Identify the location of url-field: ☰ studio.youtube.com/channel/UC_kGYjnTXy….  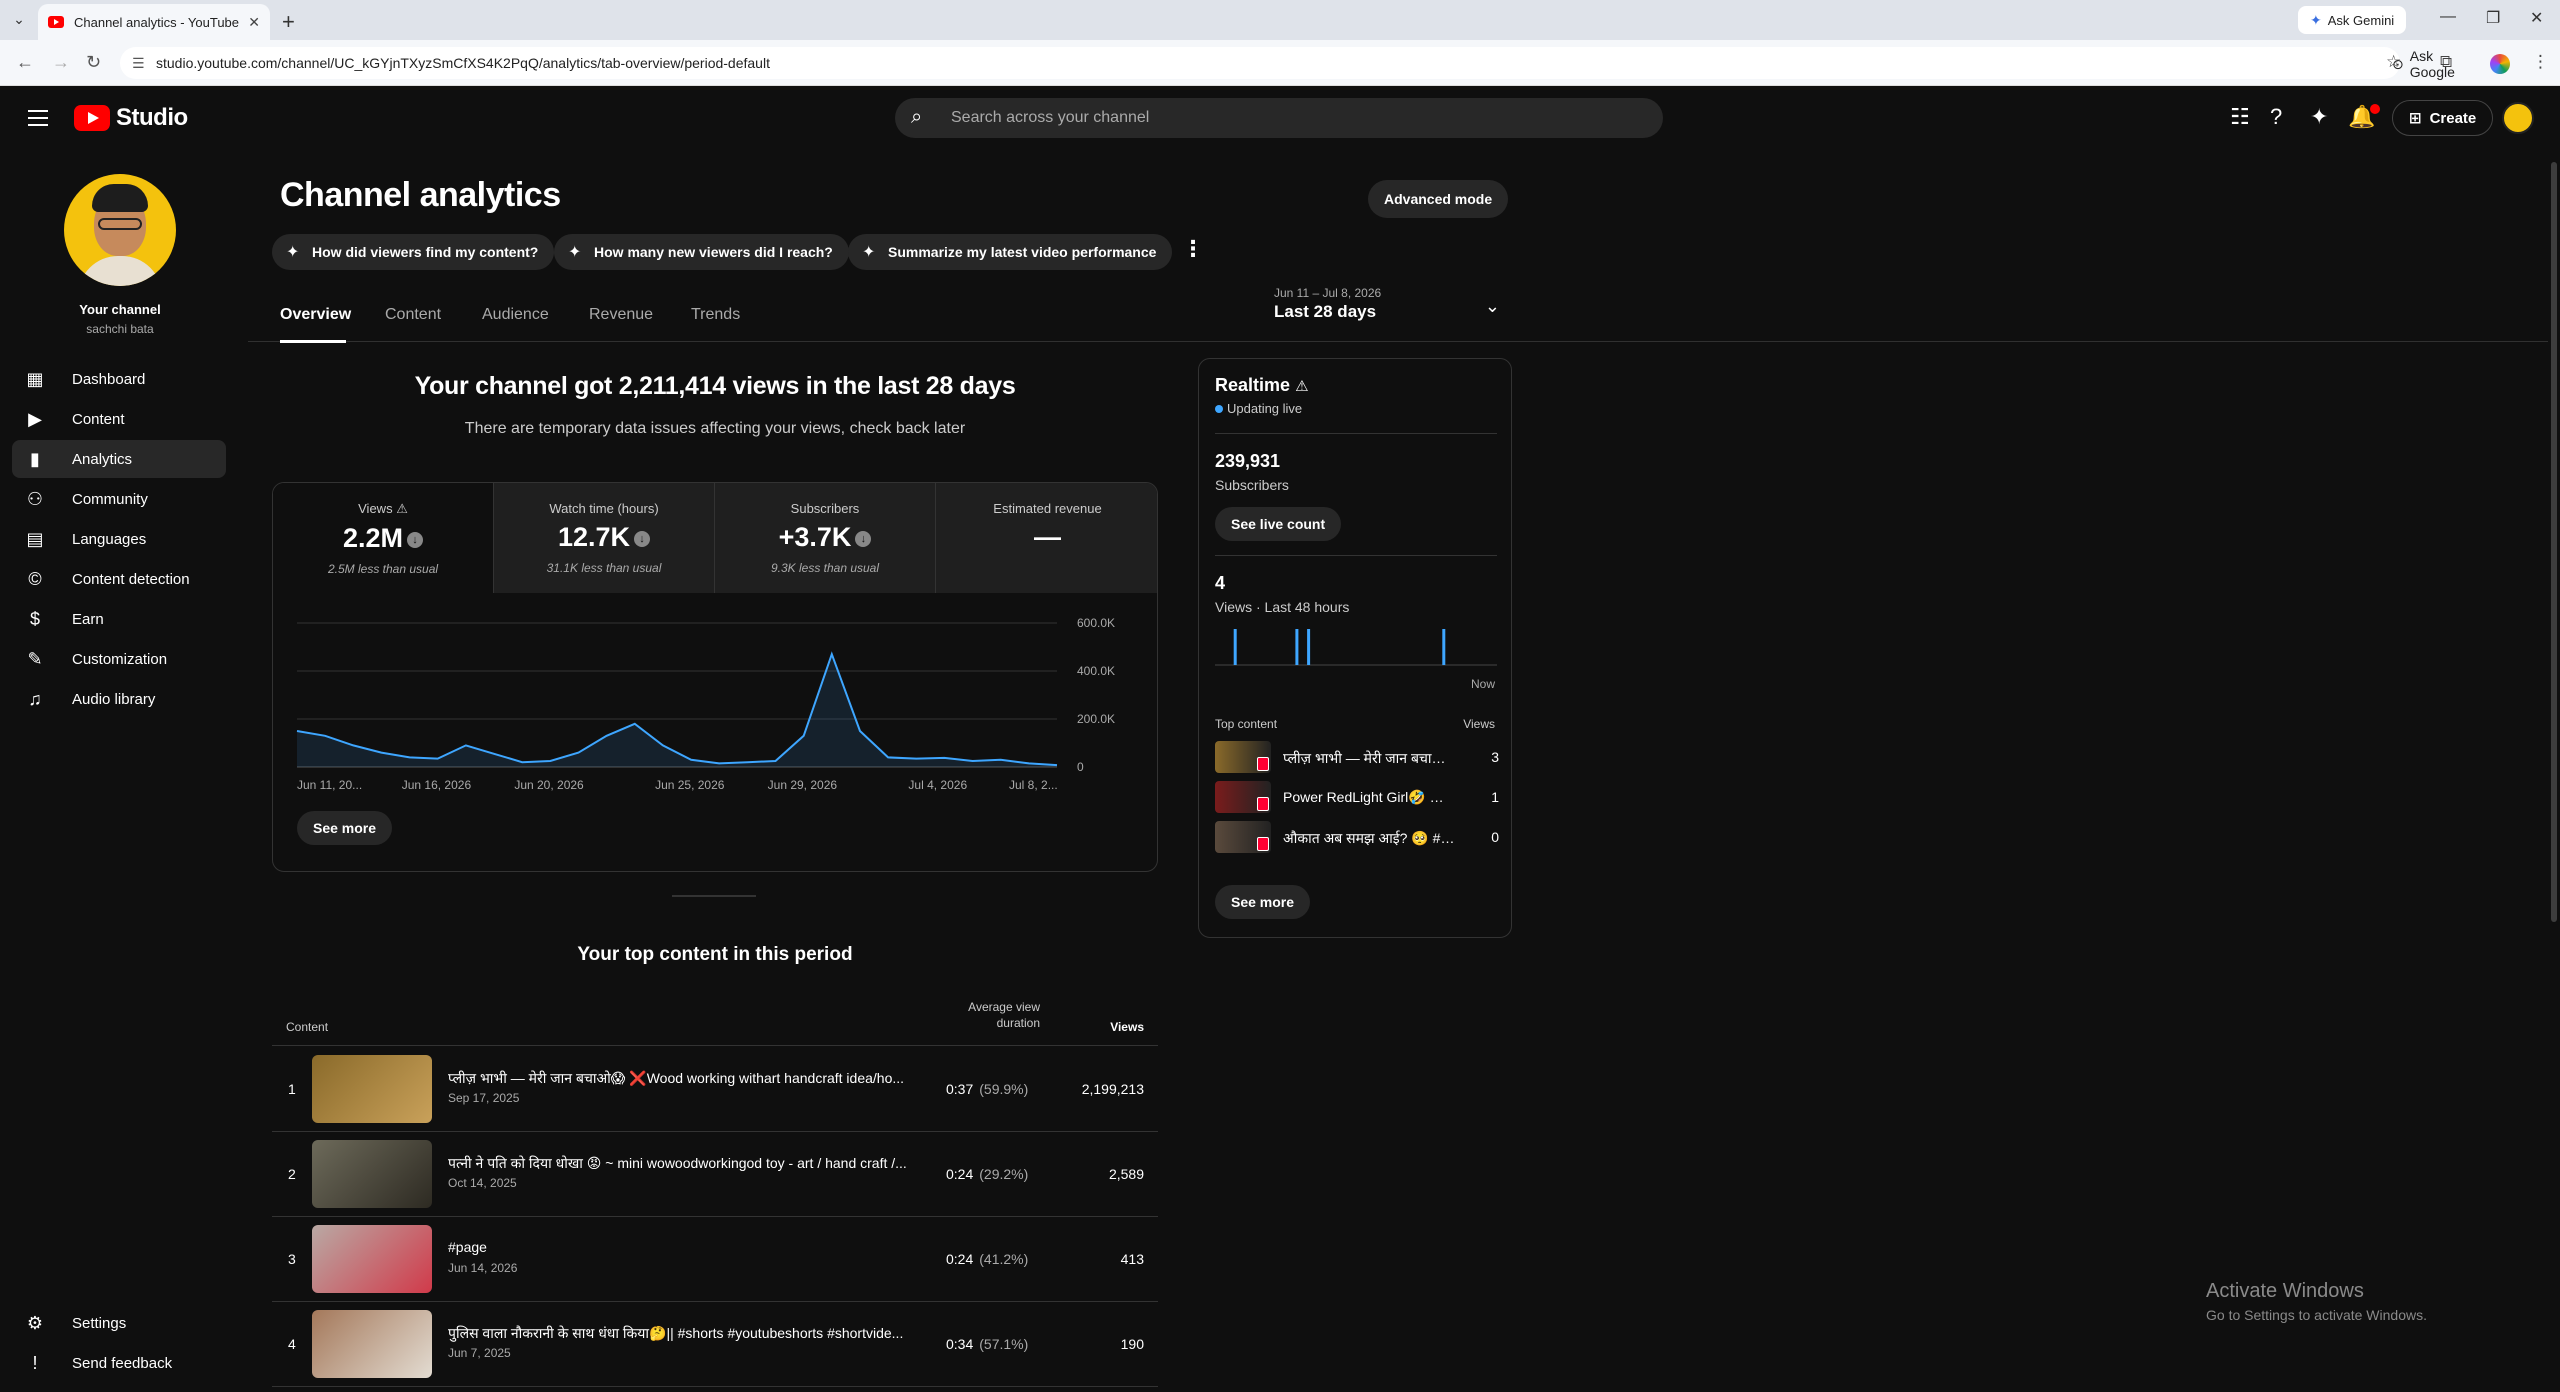
(1287, 63).